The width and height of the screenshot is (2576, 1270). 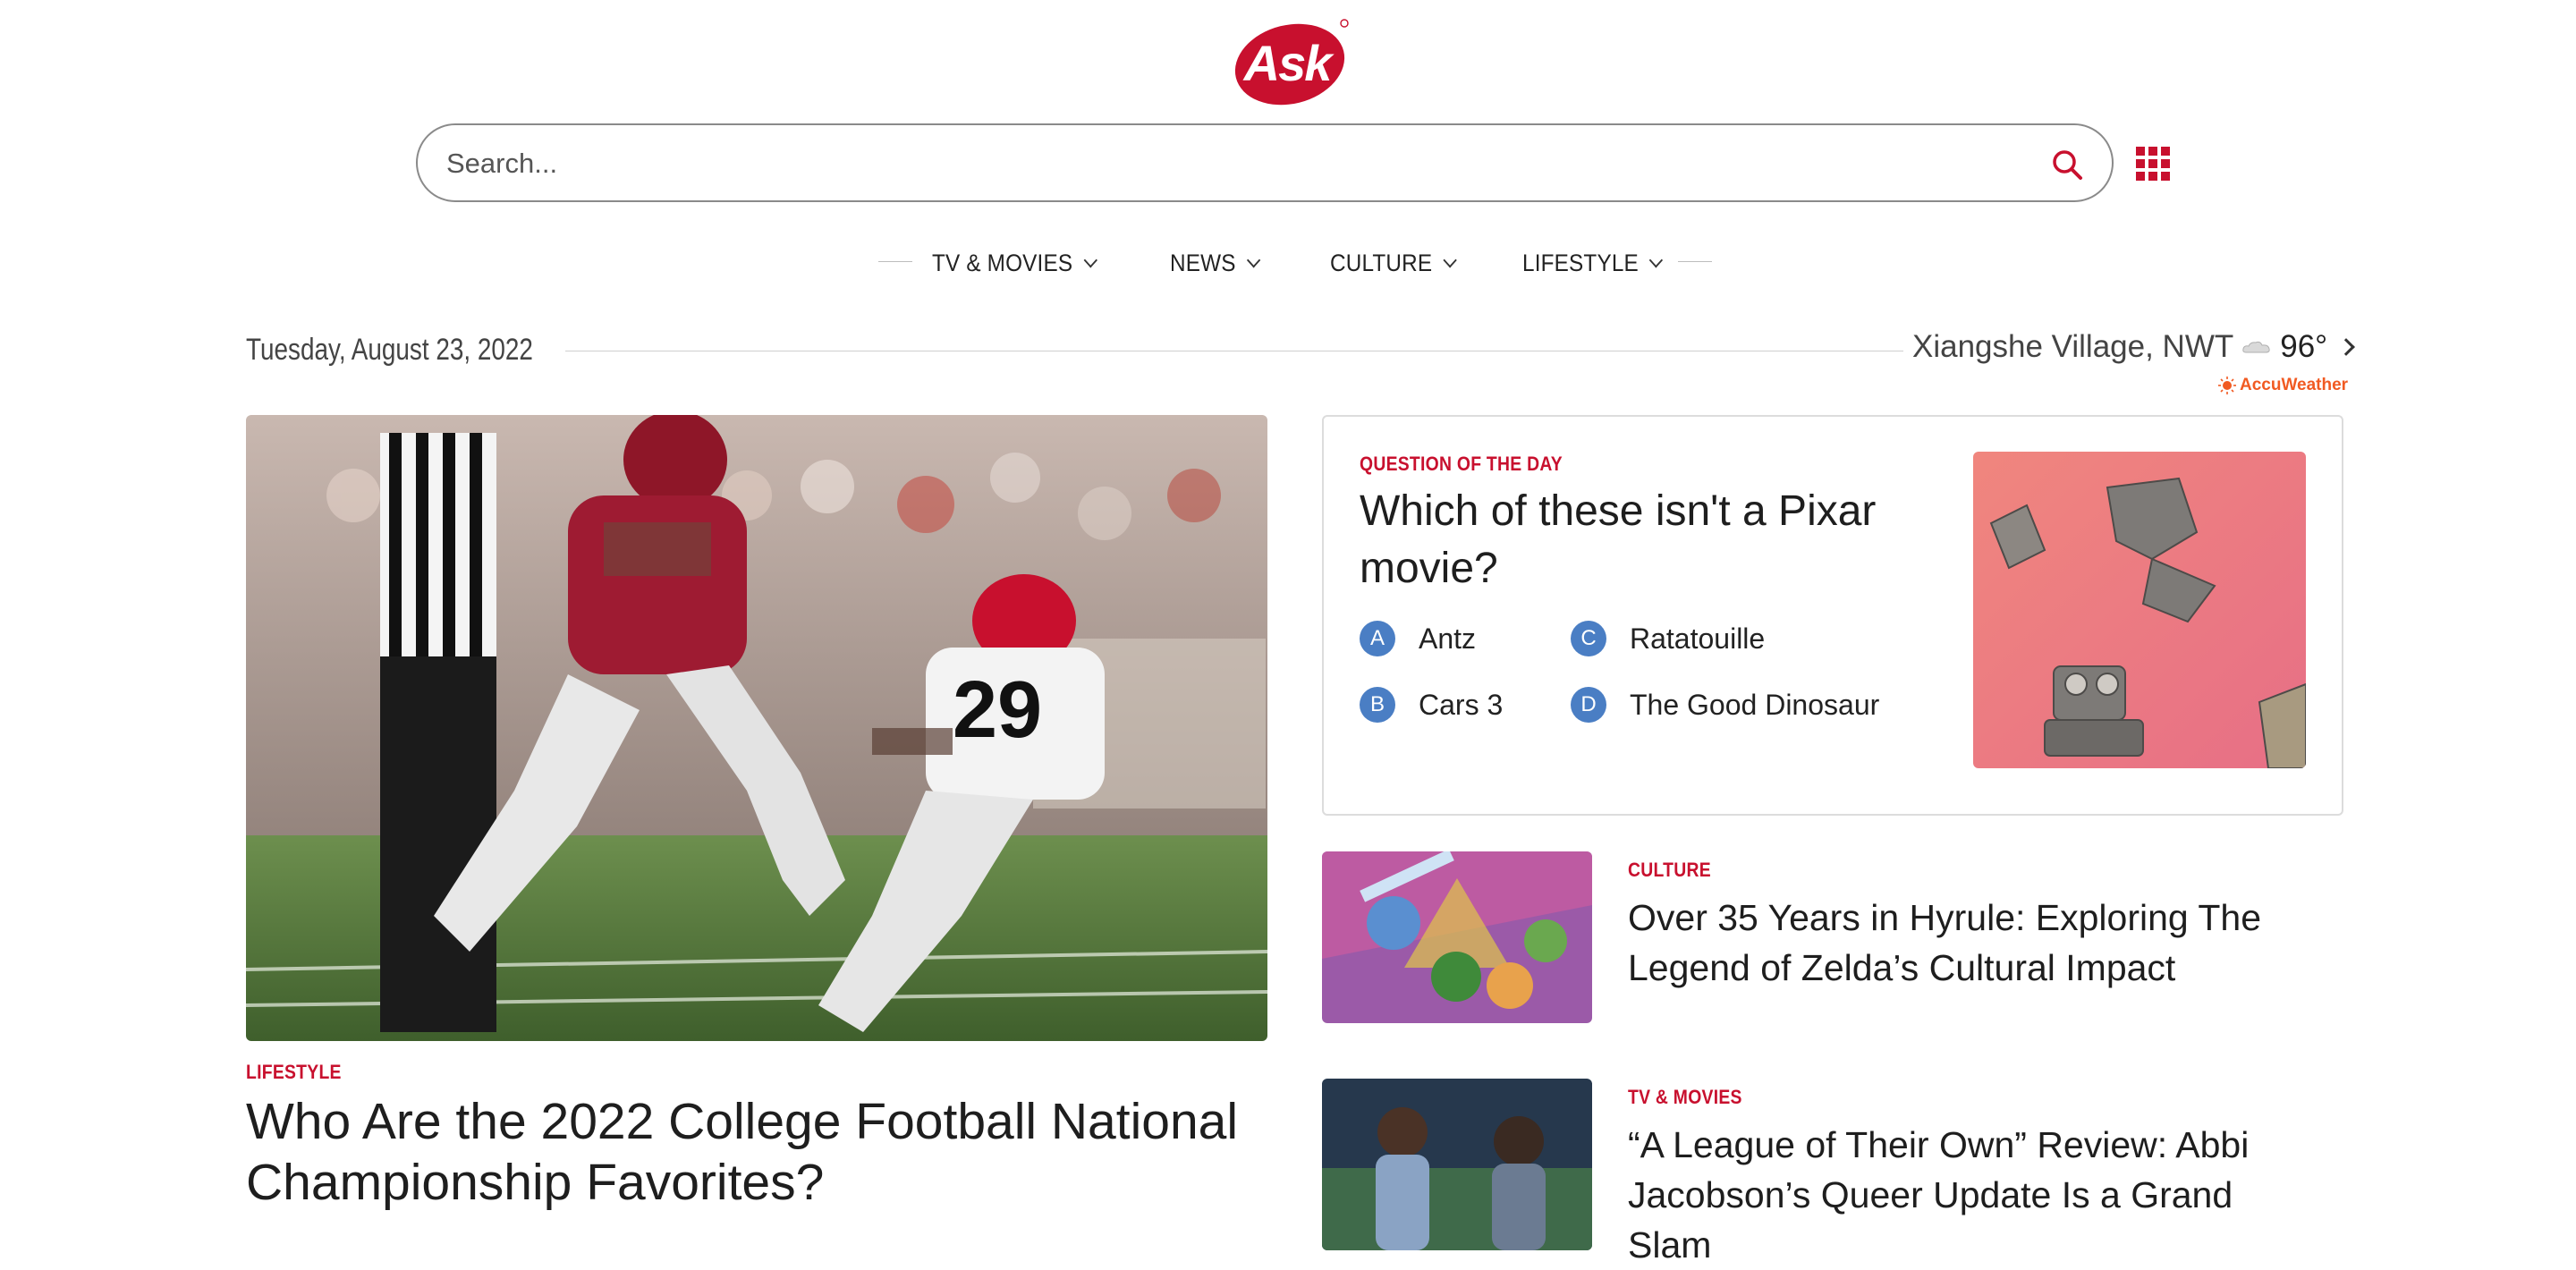 I want to click on nav-item-tv-movies: TV & MOVIES, so click(x=1014, y=263).